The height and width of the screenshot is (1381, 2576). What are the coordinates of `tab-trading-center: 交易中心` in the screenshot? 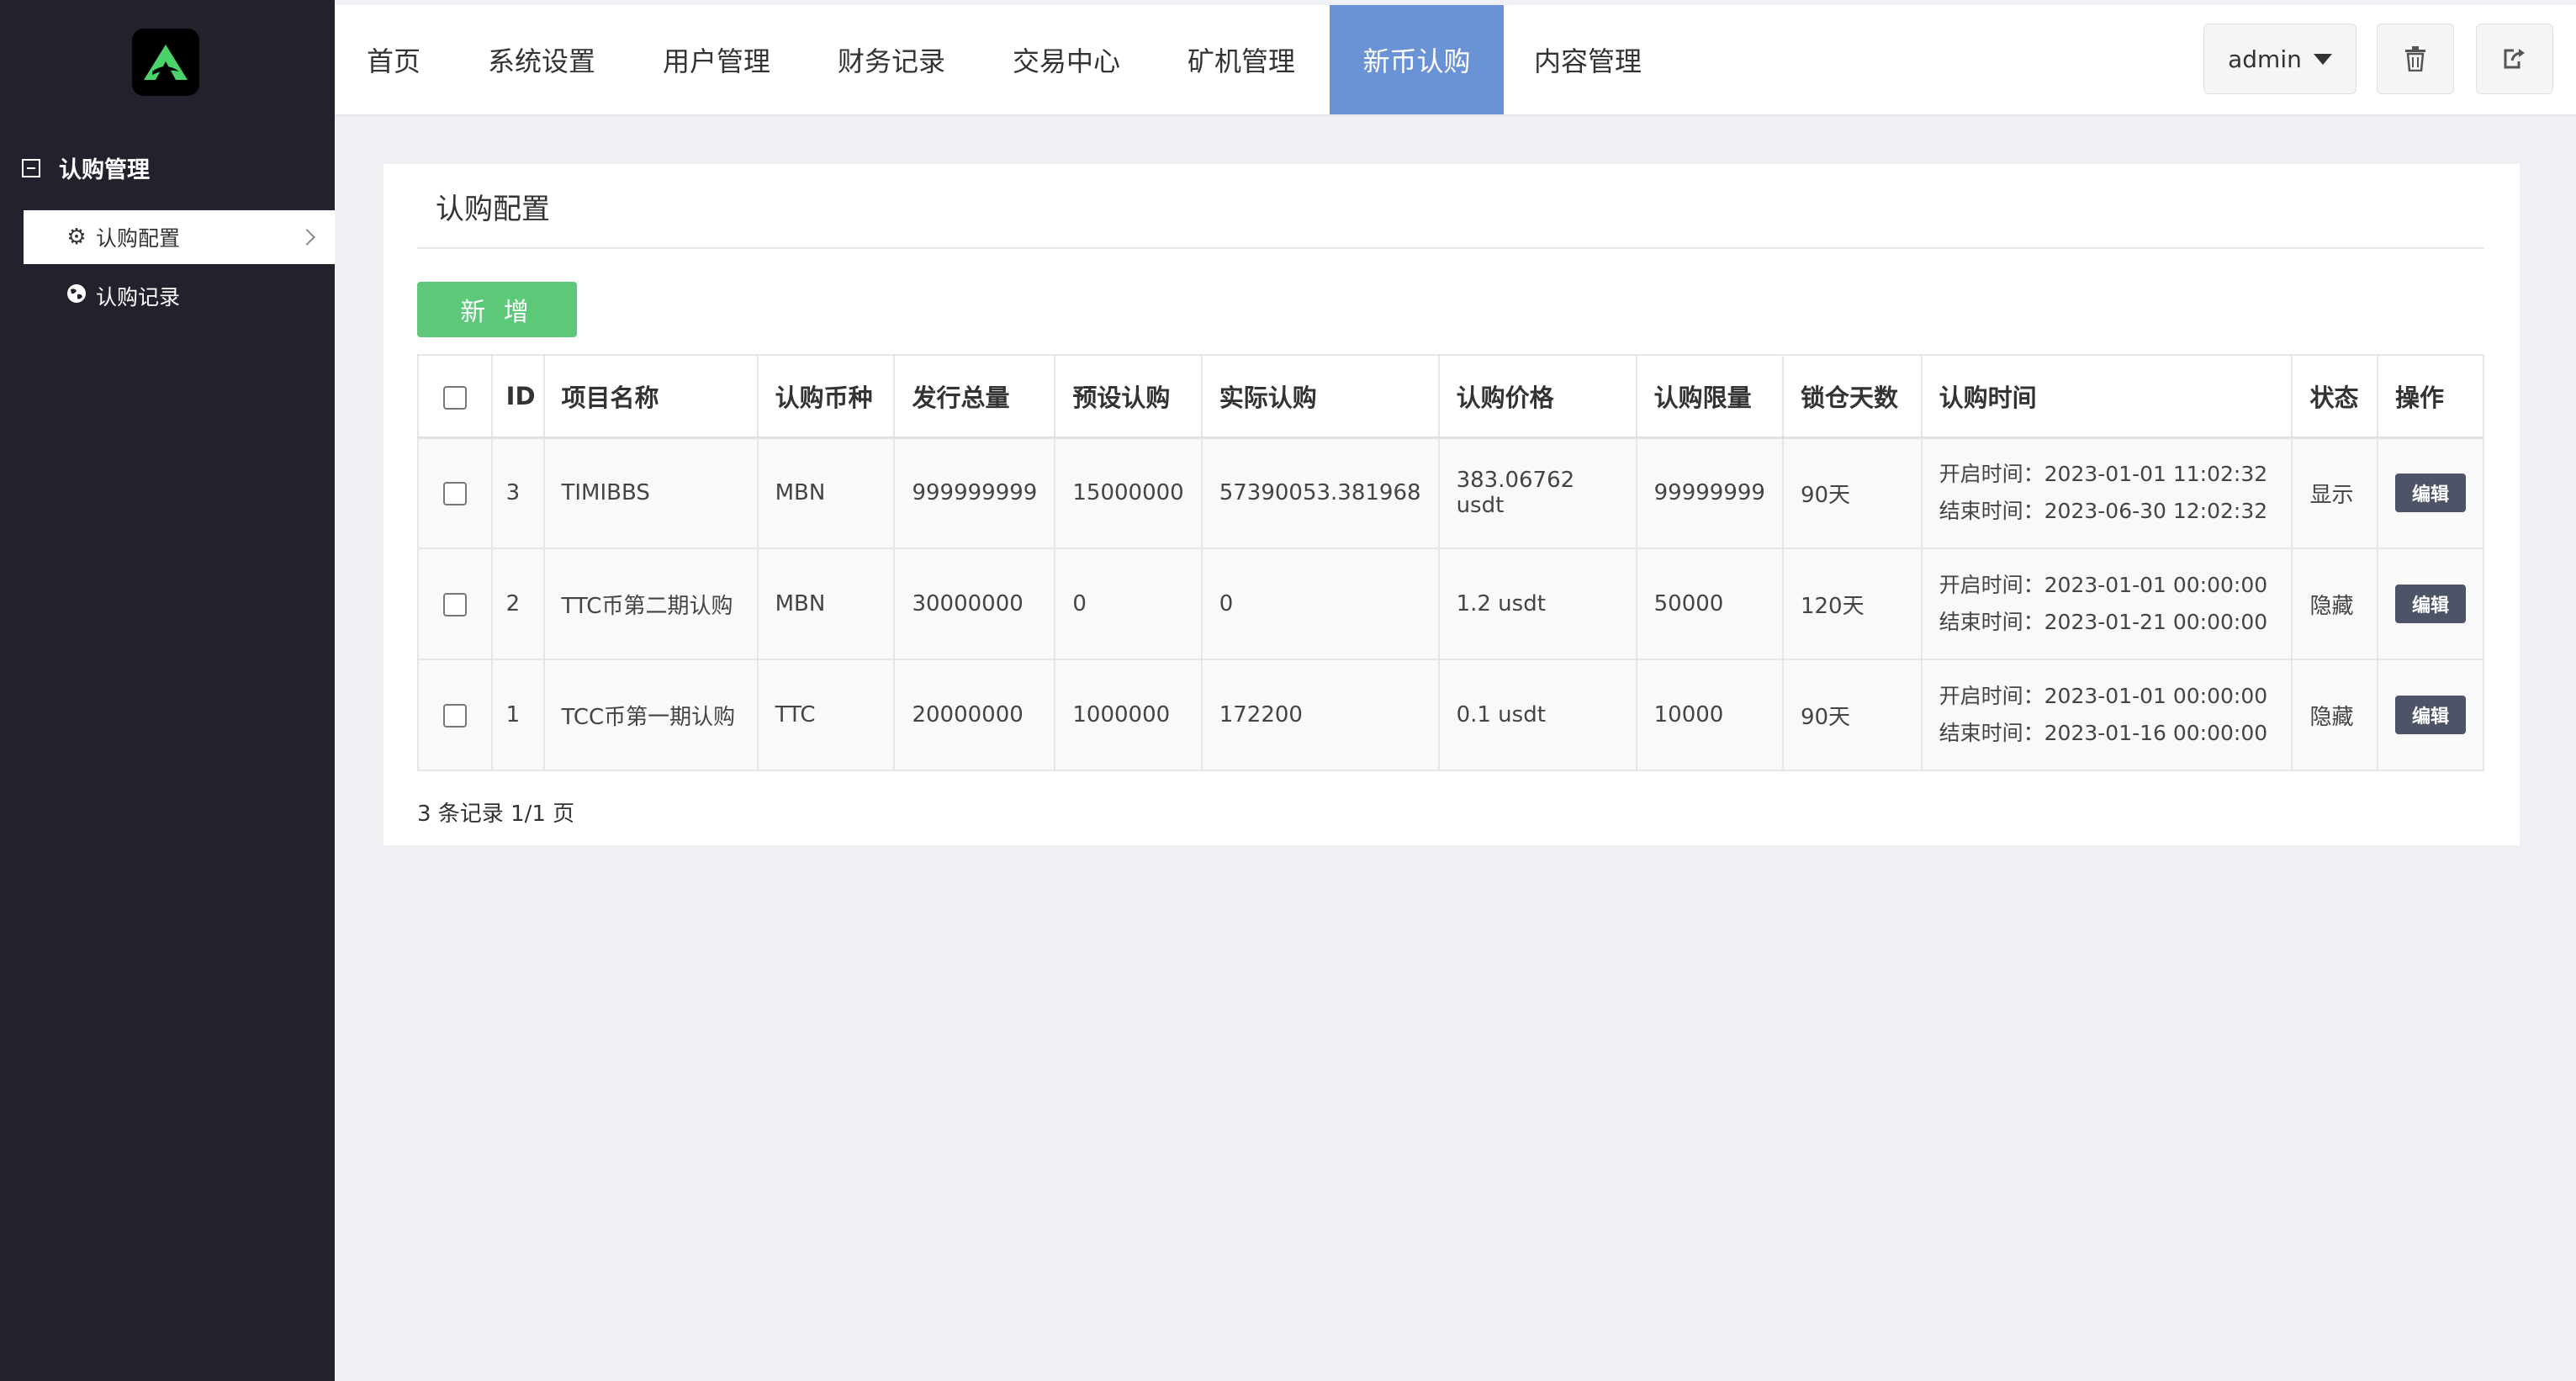 It's located at (1066, 60).